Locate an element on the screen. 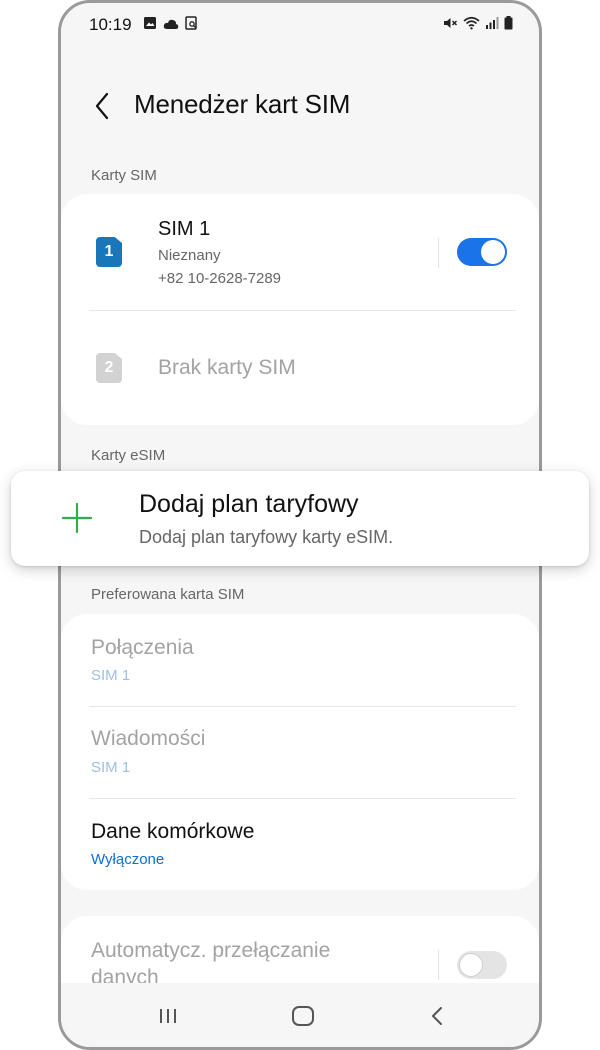 This screenshot has width=600, height=1050. mute-icon is located at coordinates (450, 25).